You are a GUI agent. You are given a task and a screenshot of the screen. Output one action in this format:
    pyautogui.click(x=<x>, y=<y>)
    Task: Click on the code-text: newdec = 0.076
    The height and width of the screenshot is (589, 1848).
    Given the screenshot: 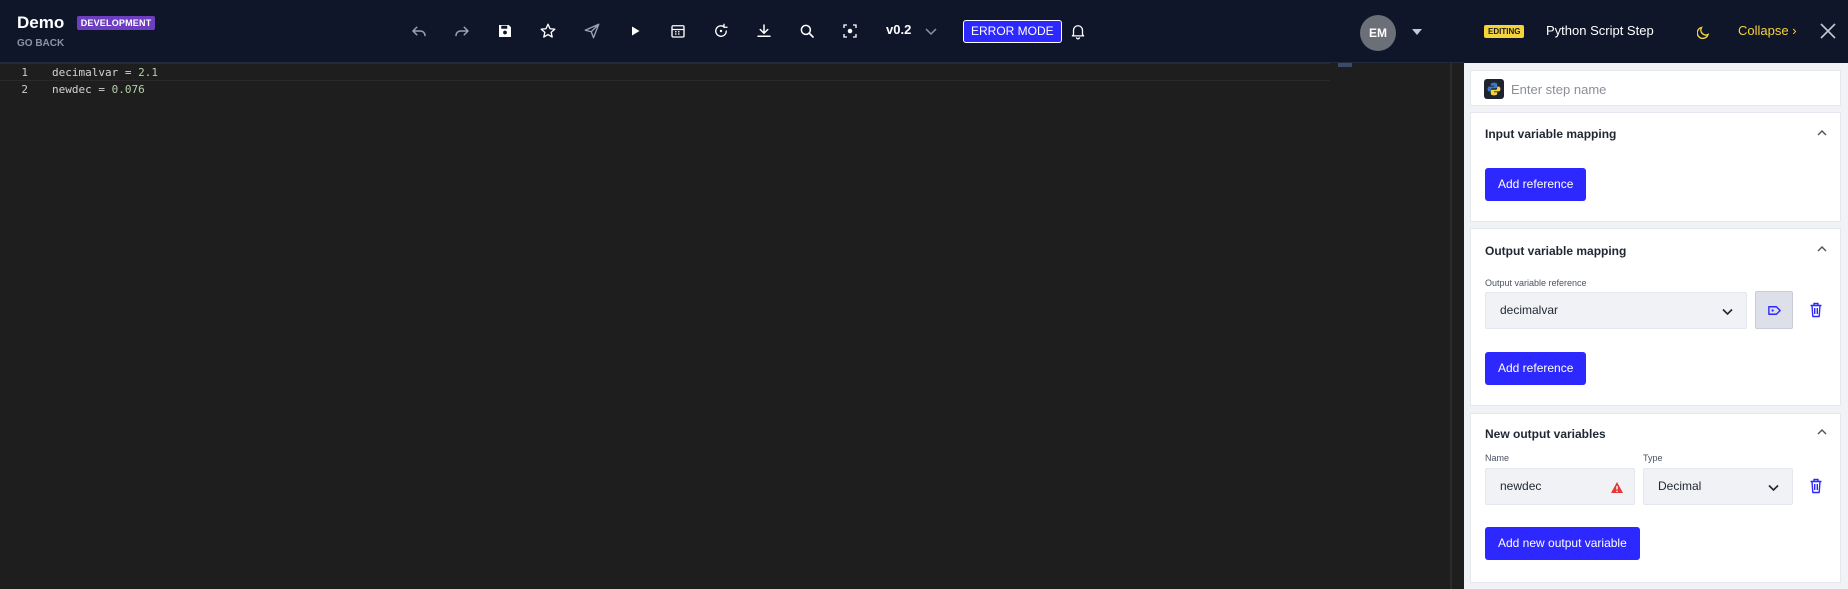 What is the action you would take?
    pyautogui.click(x=98, y=90)
    